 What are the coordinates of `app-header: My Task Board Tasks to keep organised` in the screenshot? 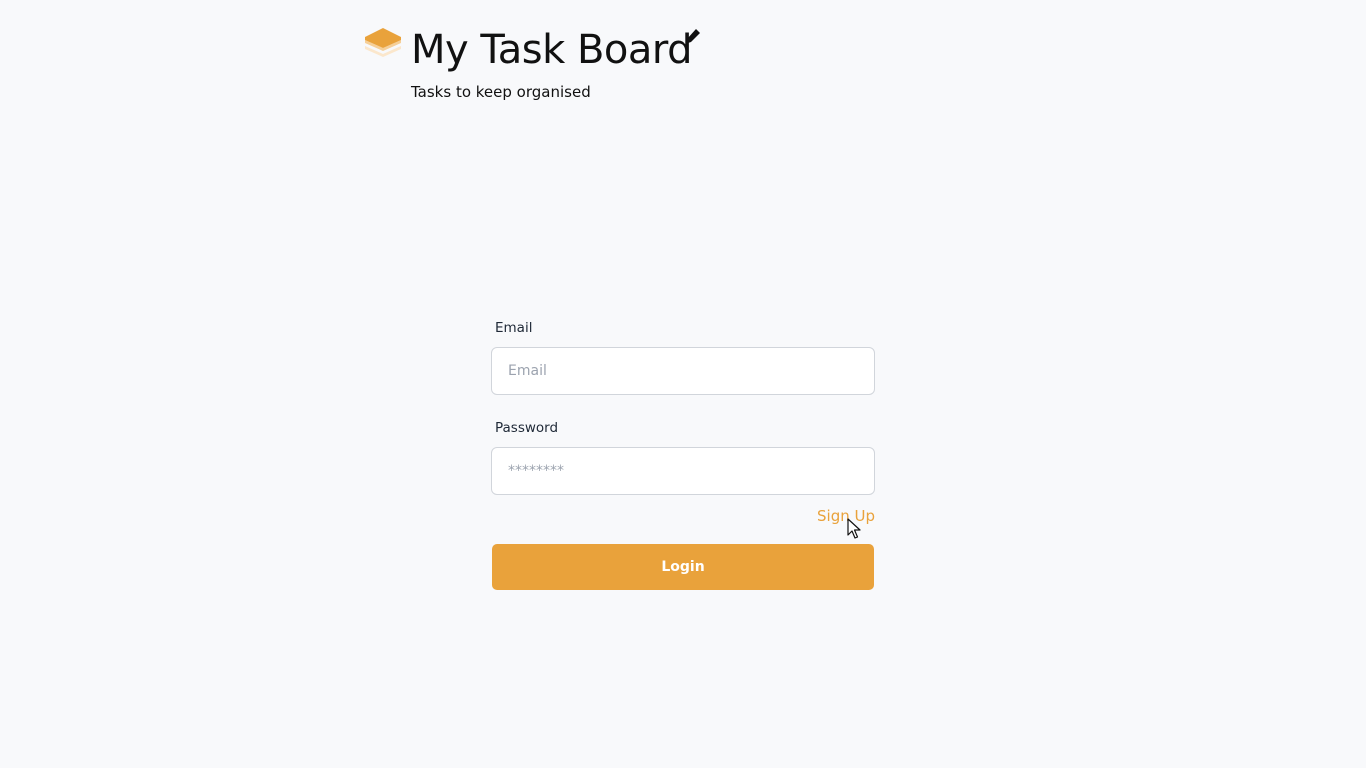 It's located at (543, 66).